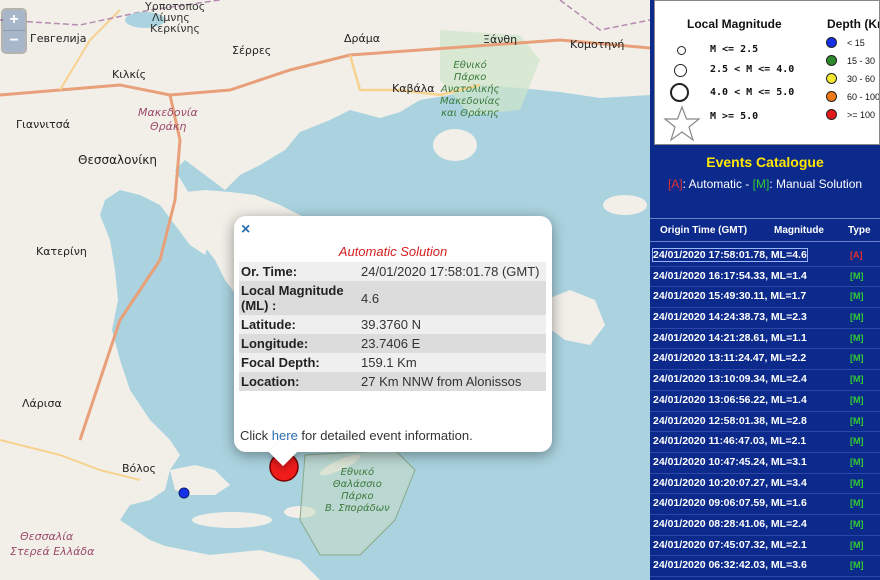  Describe the element at coordinates (285, 435) in the screenshot. I see `event-details-link: here` at that location.